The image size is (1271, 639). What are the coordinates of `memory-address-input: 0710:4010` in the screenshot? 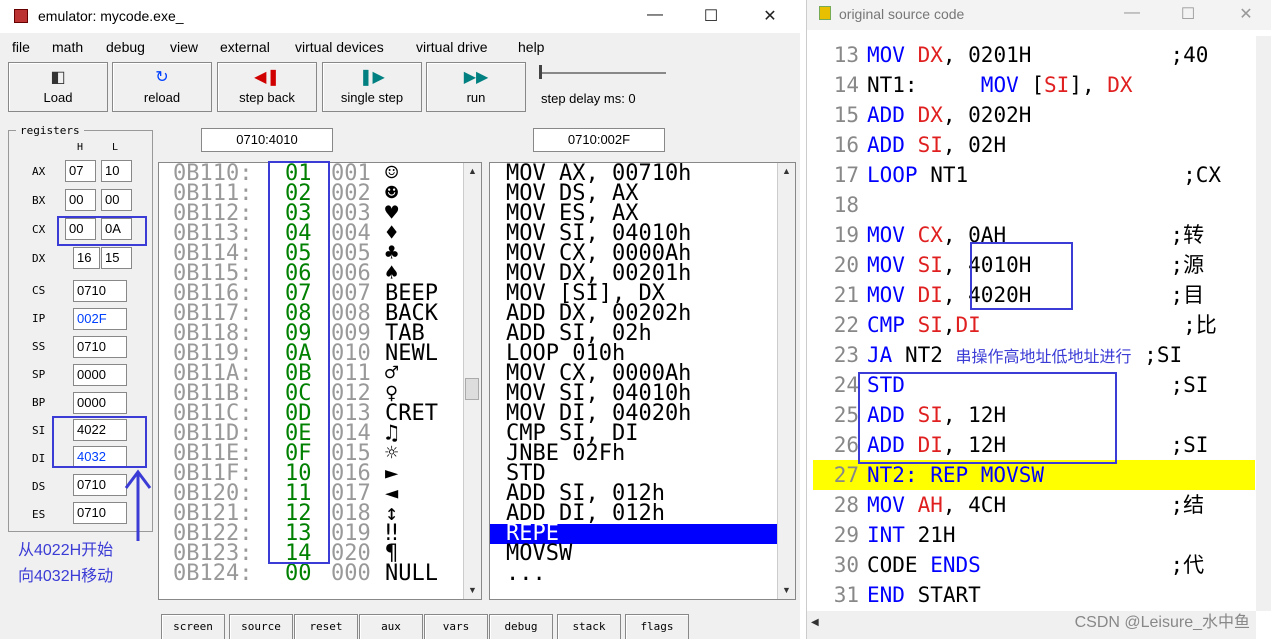 It's located at (267, 140).